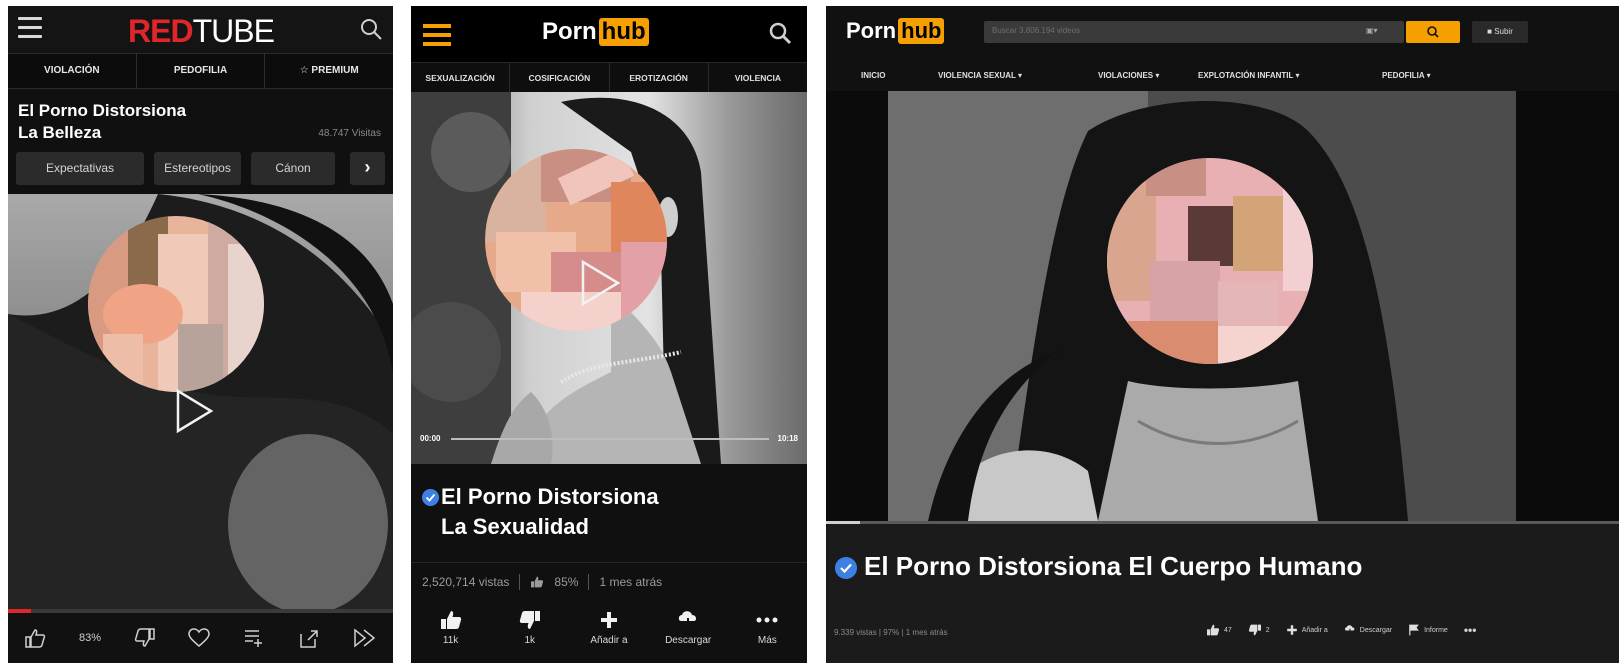  Describe the element at coordinates (1036, 30) in the screenshot. I see `search-placeholder: Buscar 3.806.194 videos` at that location.